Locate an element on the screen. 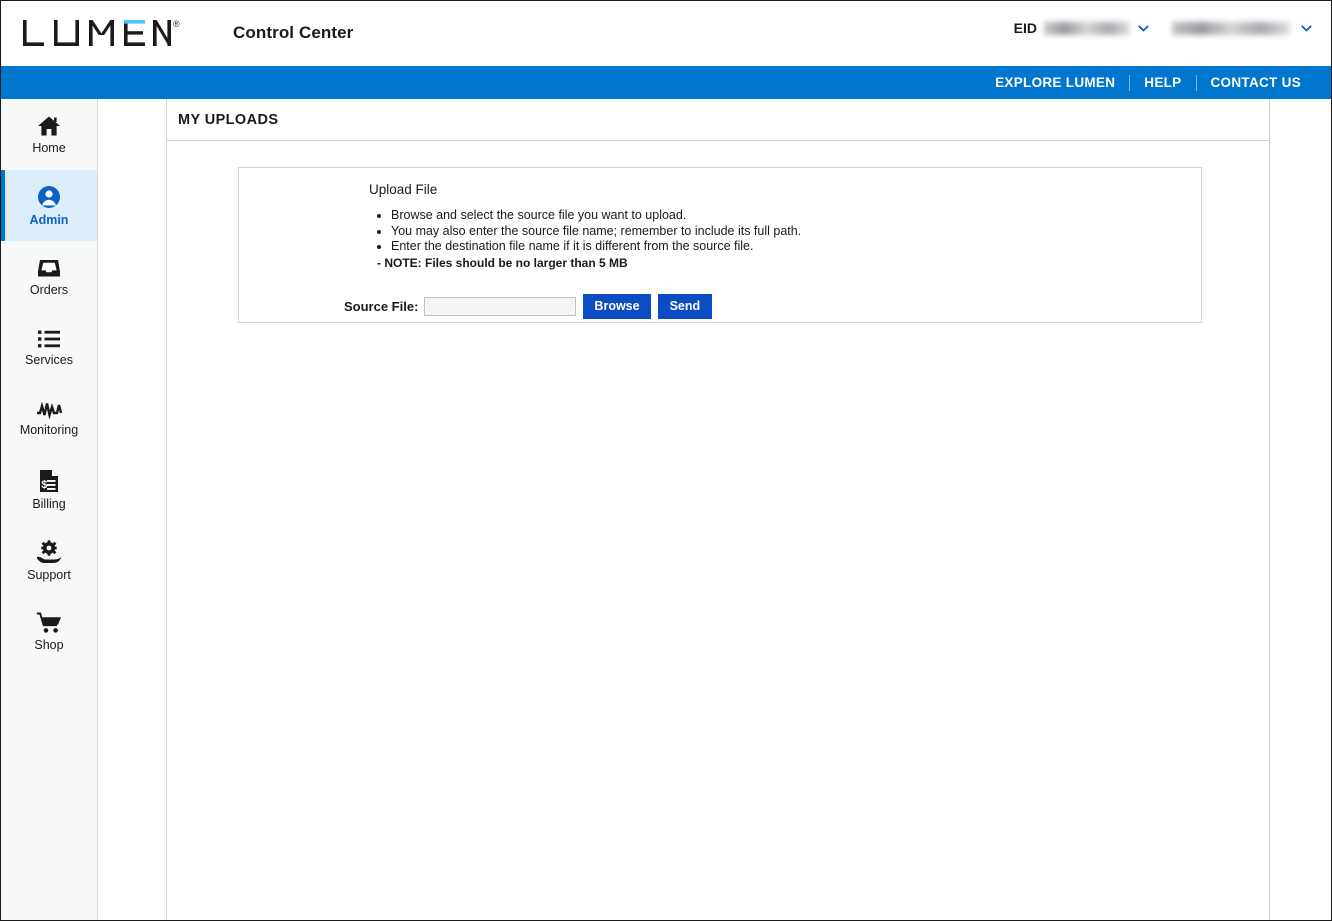 Image resolution: width=1332 pixels, height=921 pixels. top-header: ® Control Center EID is located at coordinates (666, 33).